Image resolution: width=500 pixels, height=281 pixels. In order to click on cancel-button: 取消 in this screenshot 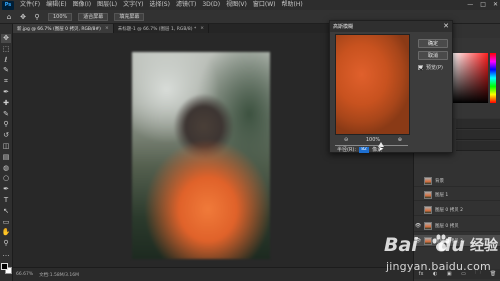, I will do `click(433, 55)`.